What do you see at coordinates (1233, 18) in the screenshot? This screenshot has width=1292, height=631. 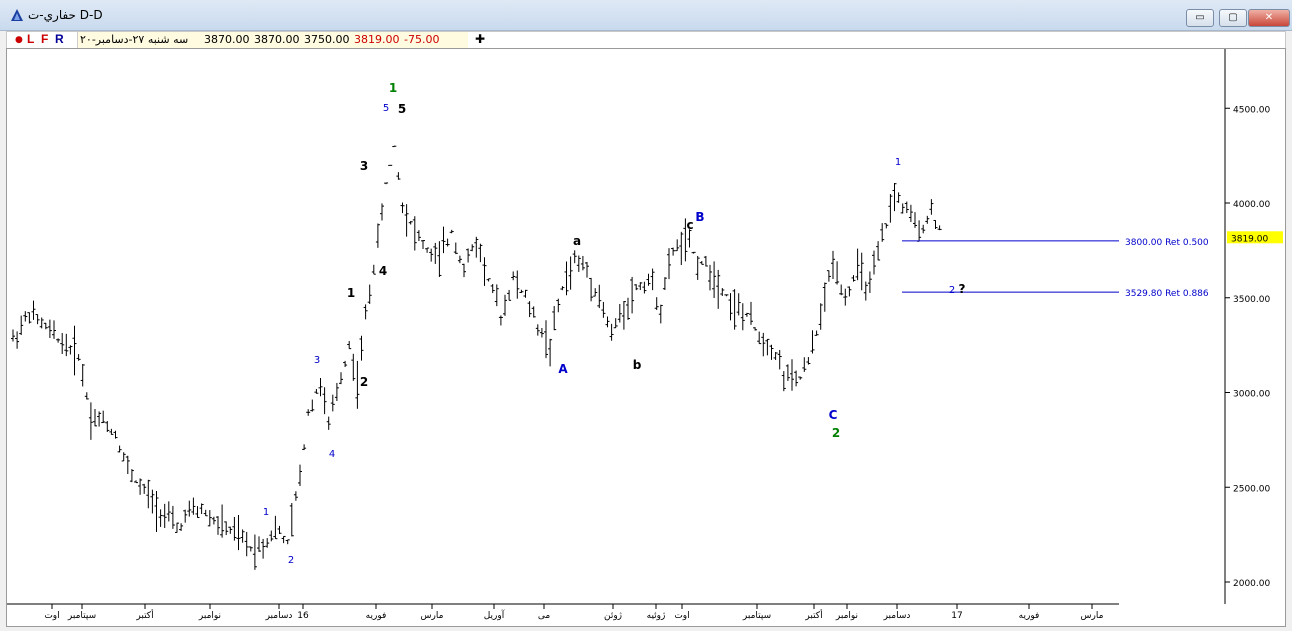 I see `maximize-button: ▢` at bounding box center [1233, 18].